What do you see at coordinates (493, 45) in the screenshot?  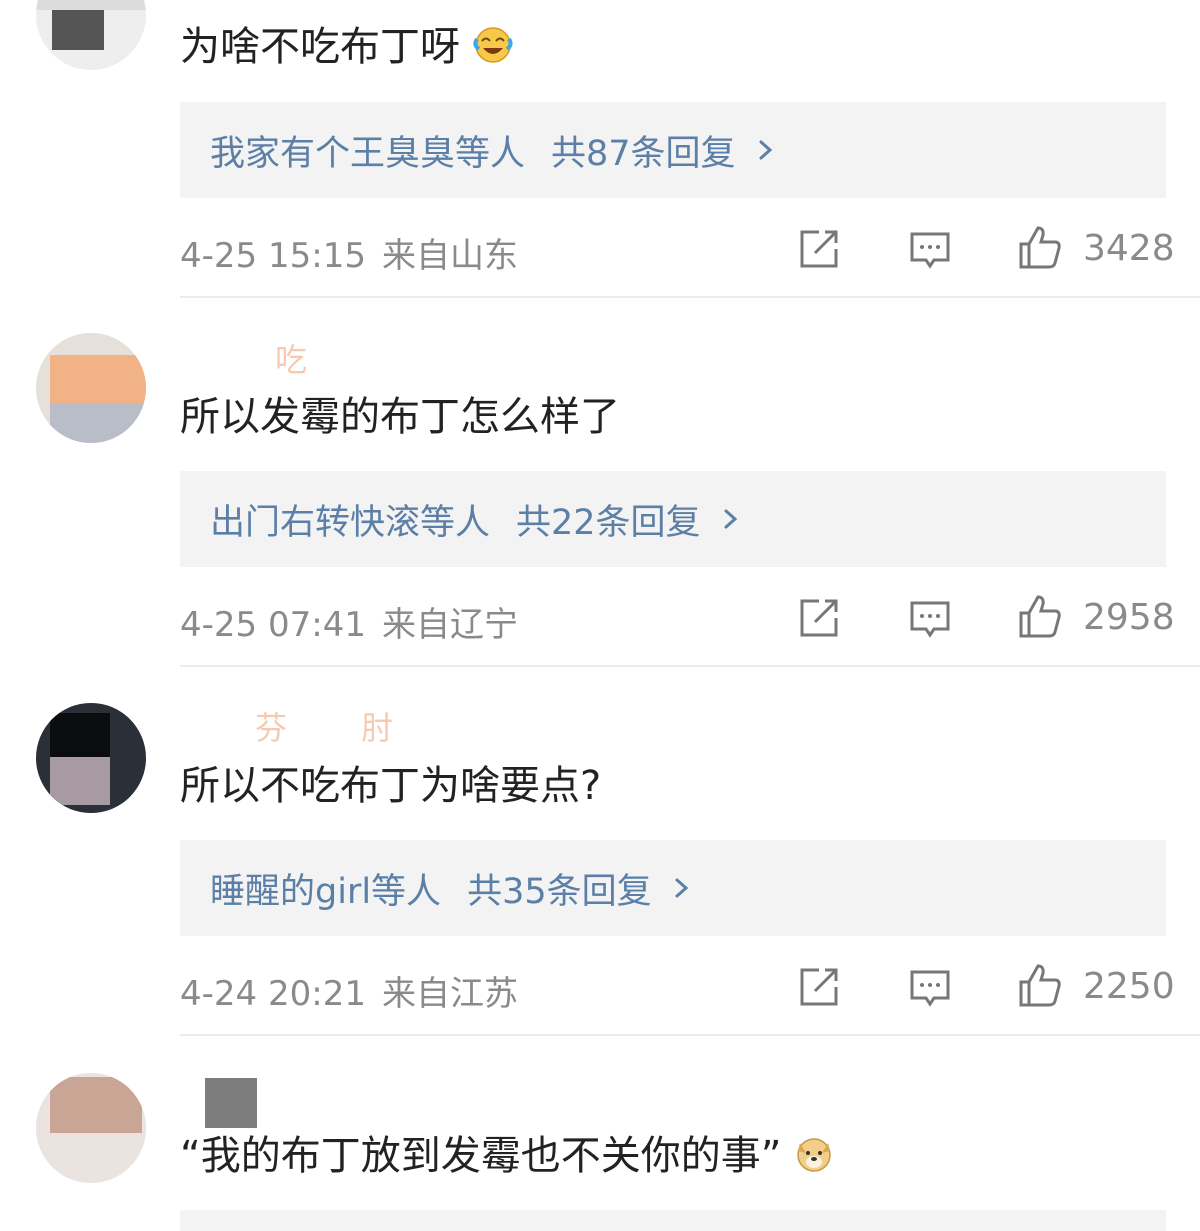 I see `laugh-cry-emoji` at bounding box center [493, 45].